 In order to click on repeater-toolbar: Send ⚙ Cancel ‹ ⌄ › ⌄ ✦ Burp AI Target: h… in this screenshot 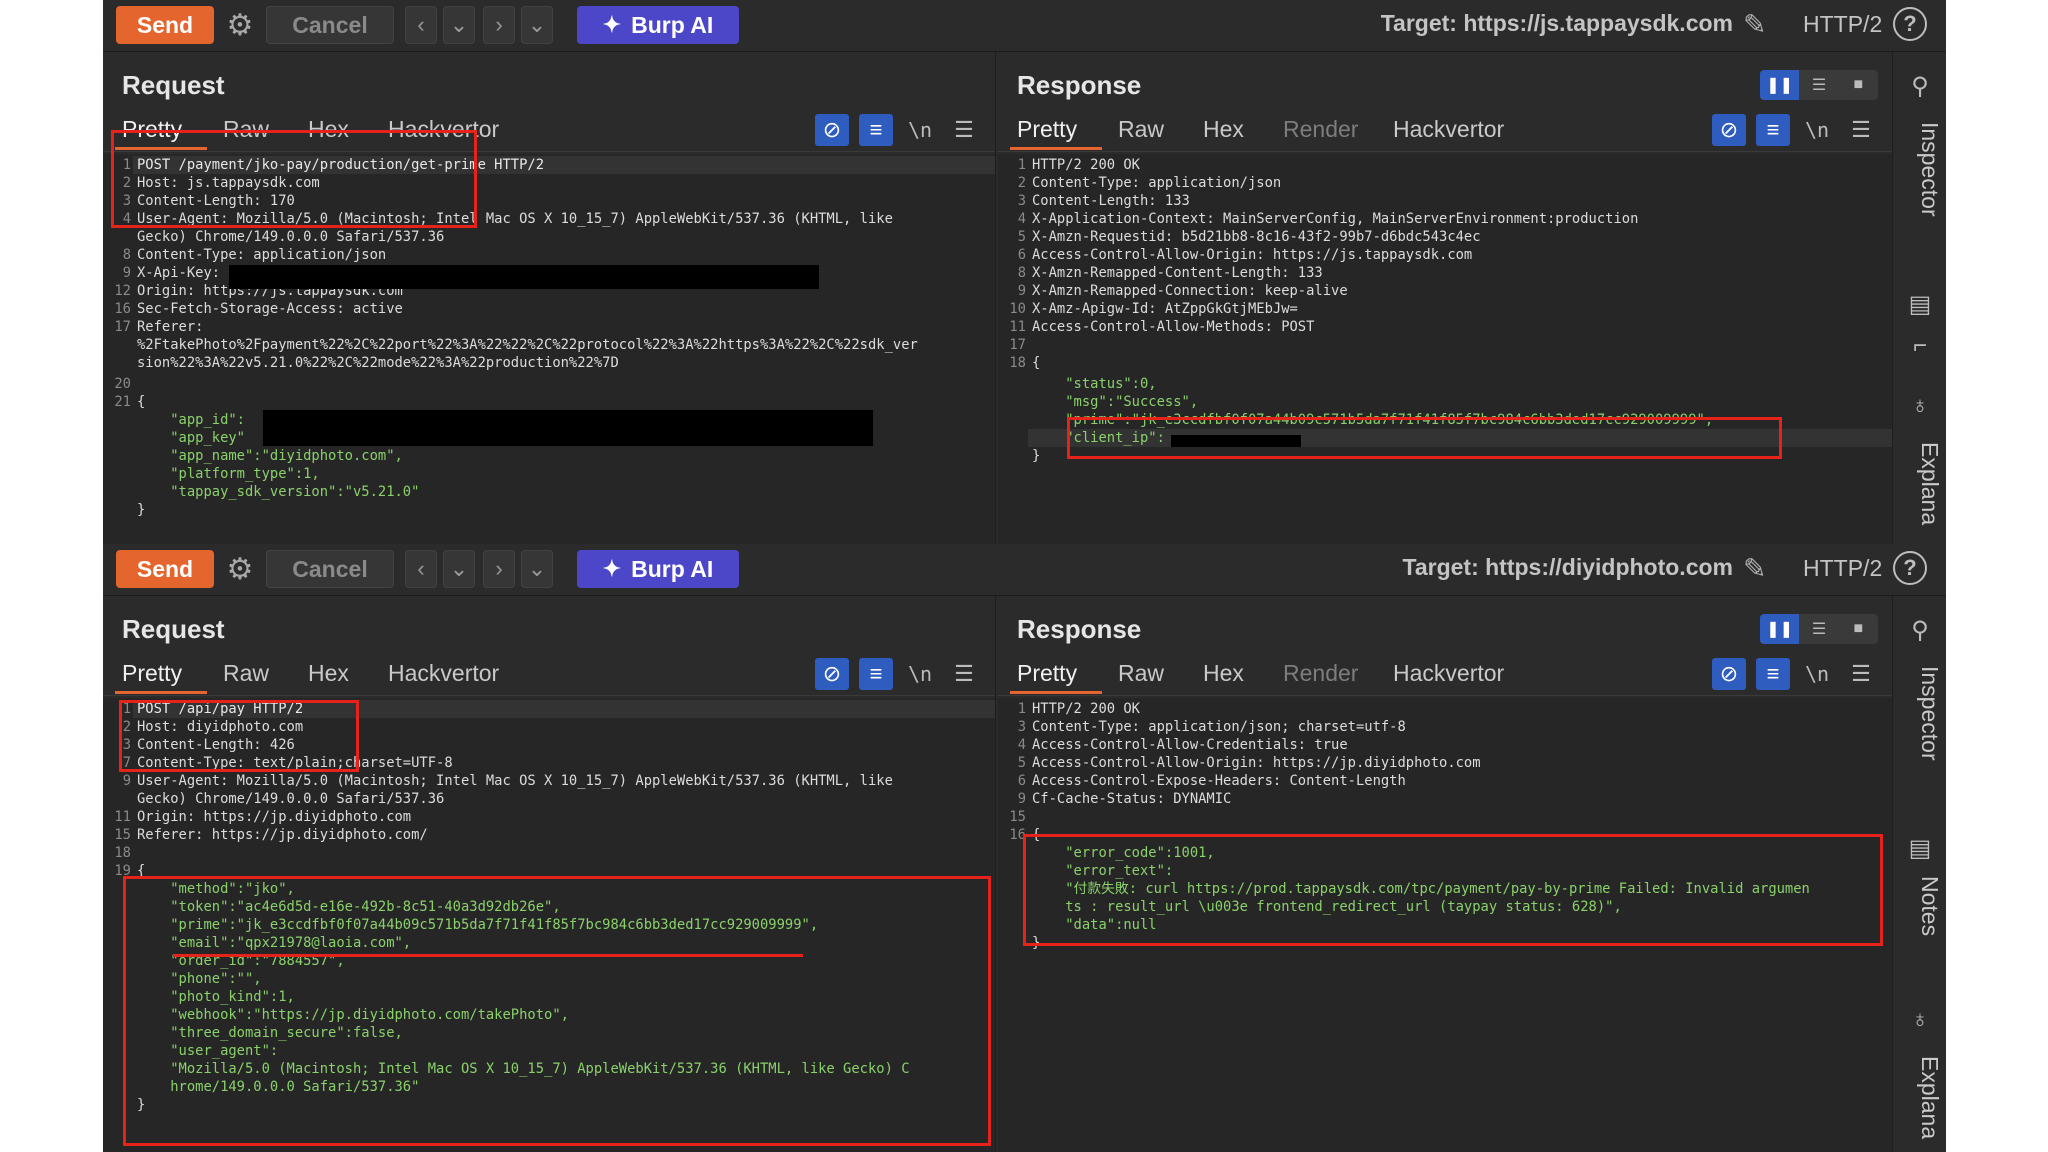, I will do `click(1024, 570)`.